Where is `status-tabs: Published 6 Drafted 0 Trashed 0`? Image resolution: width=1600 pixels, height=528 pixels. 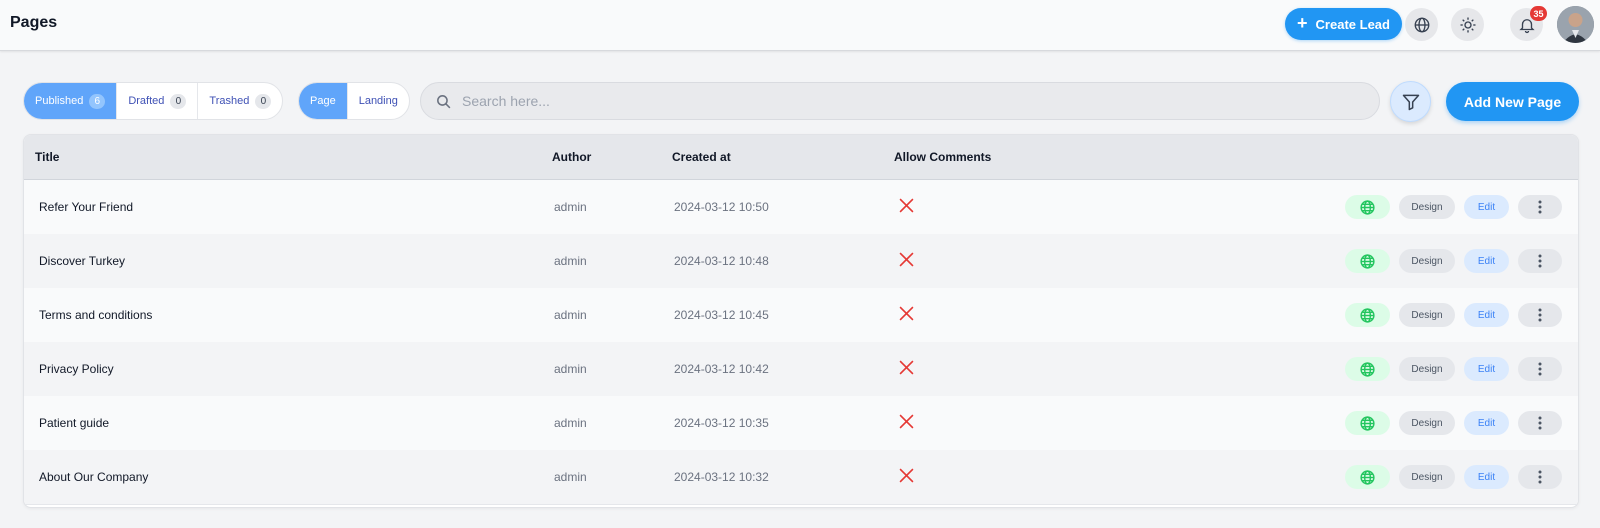
status-tabs: Published 6 Drafted 0 Trashed 0 is located at coordinates (153, 101).